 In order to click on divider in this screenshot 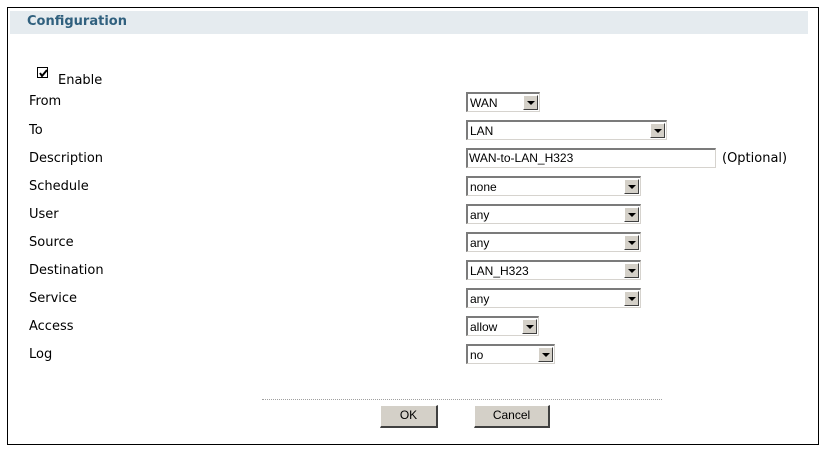, I will do `click(462, 399)`.